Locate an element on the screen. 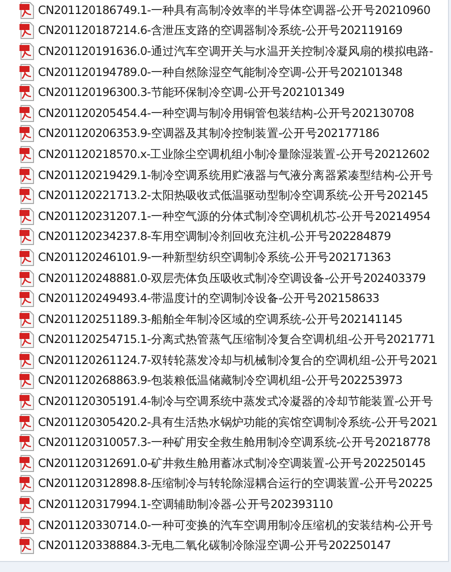  file-name: CN201120234237.8-车用空调制冷剂回收充注机-公开号202284879 is located at coordinates (214, 236).